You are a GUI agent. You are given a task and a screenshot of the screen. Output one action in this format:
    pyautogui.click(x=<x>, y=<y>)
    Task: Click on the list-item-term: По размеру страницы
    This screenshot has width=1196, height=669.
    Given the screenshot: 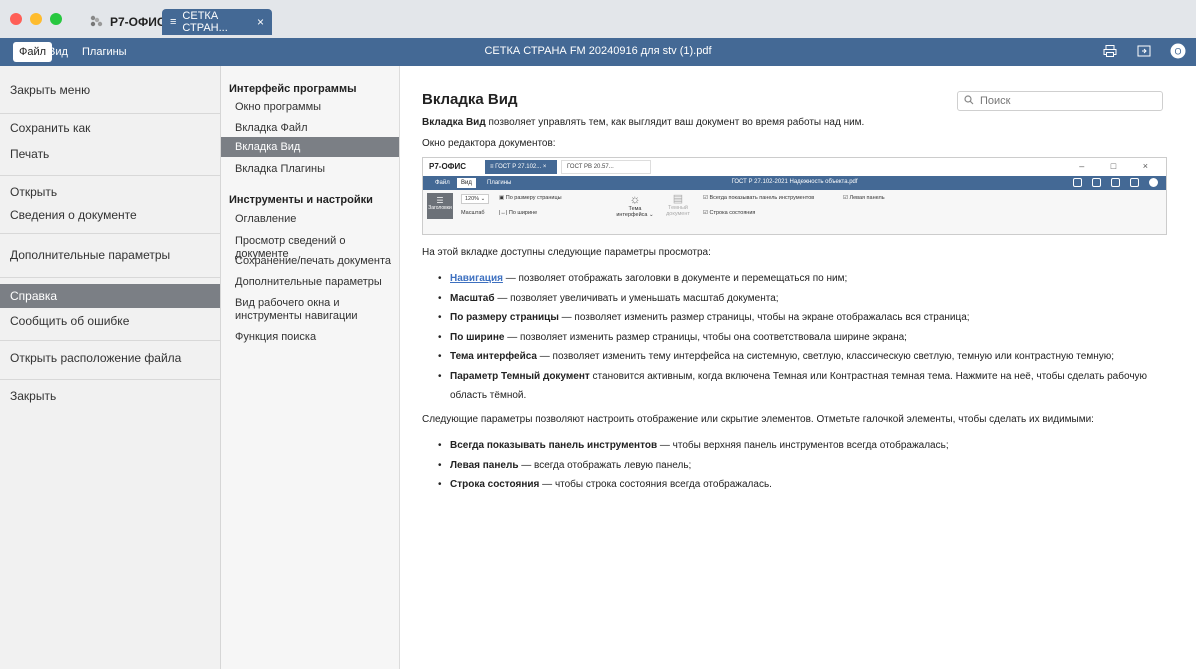 What is the action you would take?
    pyautogui.click(x=504, y=317)
    